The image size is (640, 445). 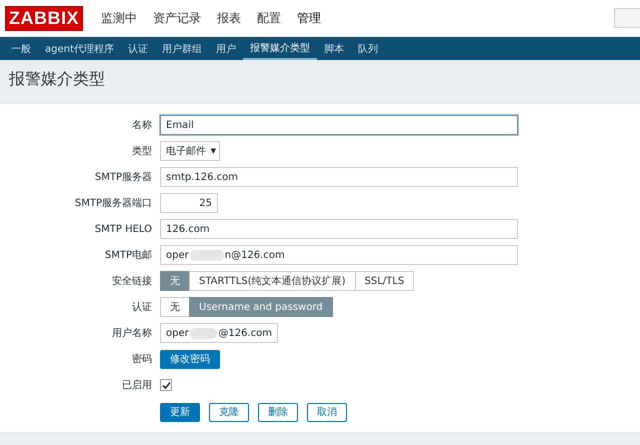 I want to click on field-label: SMTP电邮, so click(x=128, y=255).